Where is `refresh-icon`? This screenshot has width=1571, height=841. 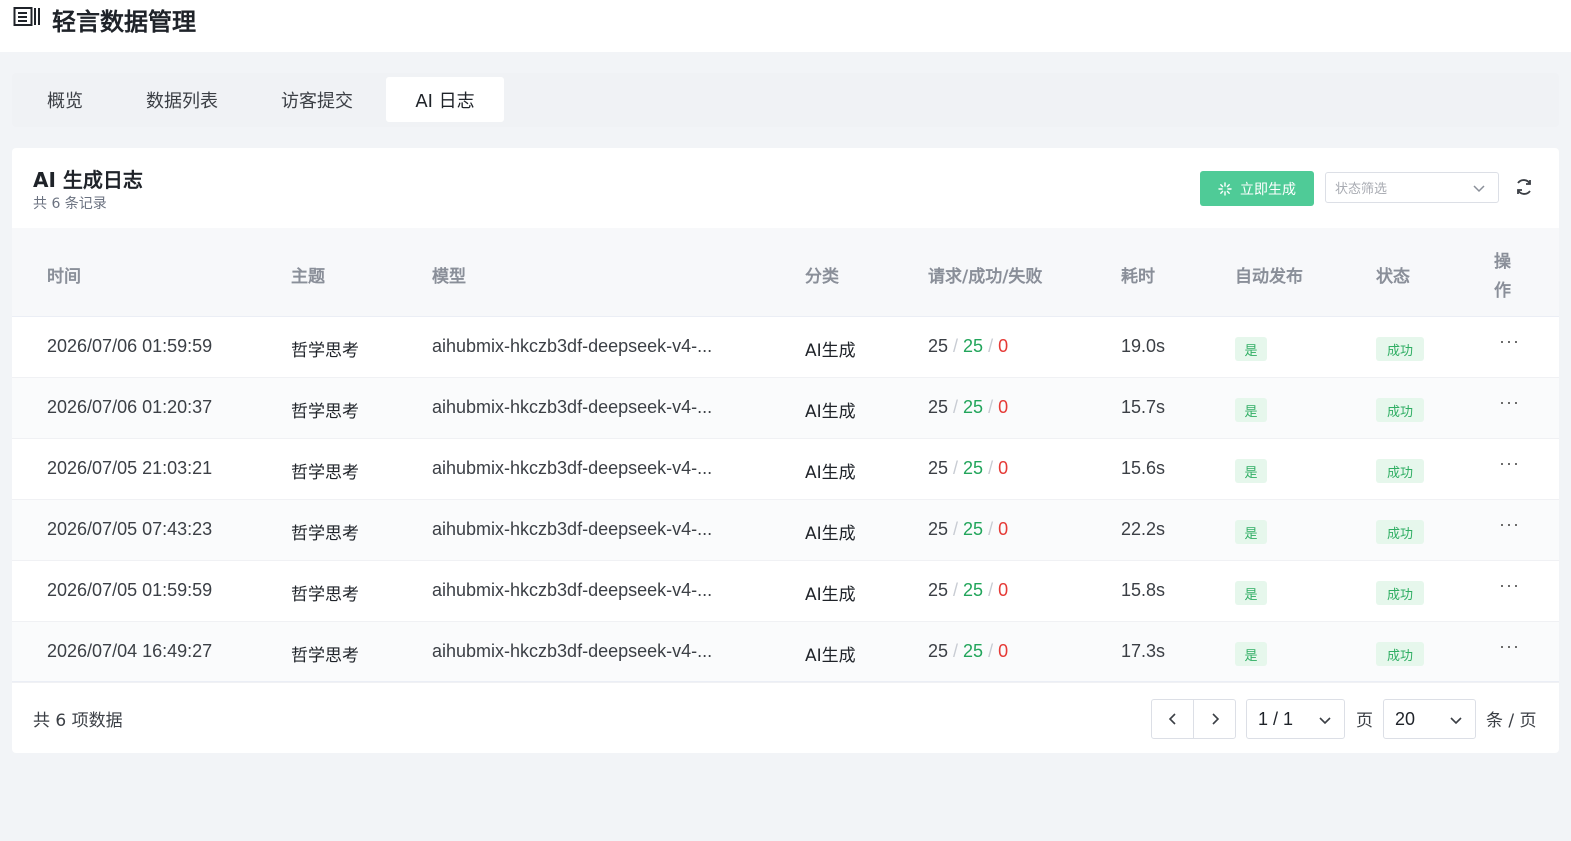
refresh-icon is located at coordinates (1524, 187).